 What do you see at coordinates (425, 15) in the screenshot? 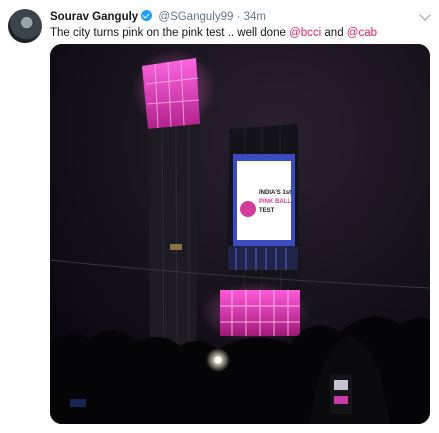
I see `chevron-down-icon` at bounding box center [425, 15].